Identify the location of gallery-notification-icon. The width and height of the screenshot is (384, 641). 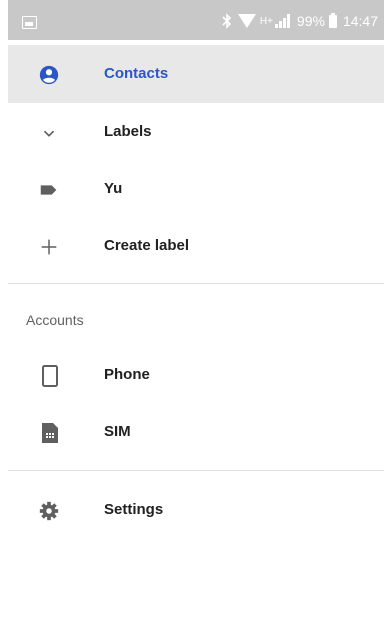
(29, 22).